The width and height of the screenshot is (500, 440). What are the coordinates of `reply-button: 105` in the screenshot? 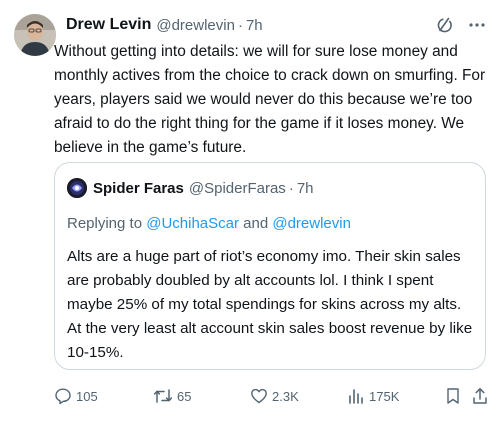 It's located at (76, 396).